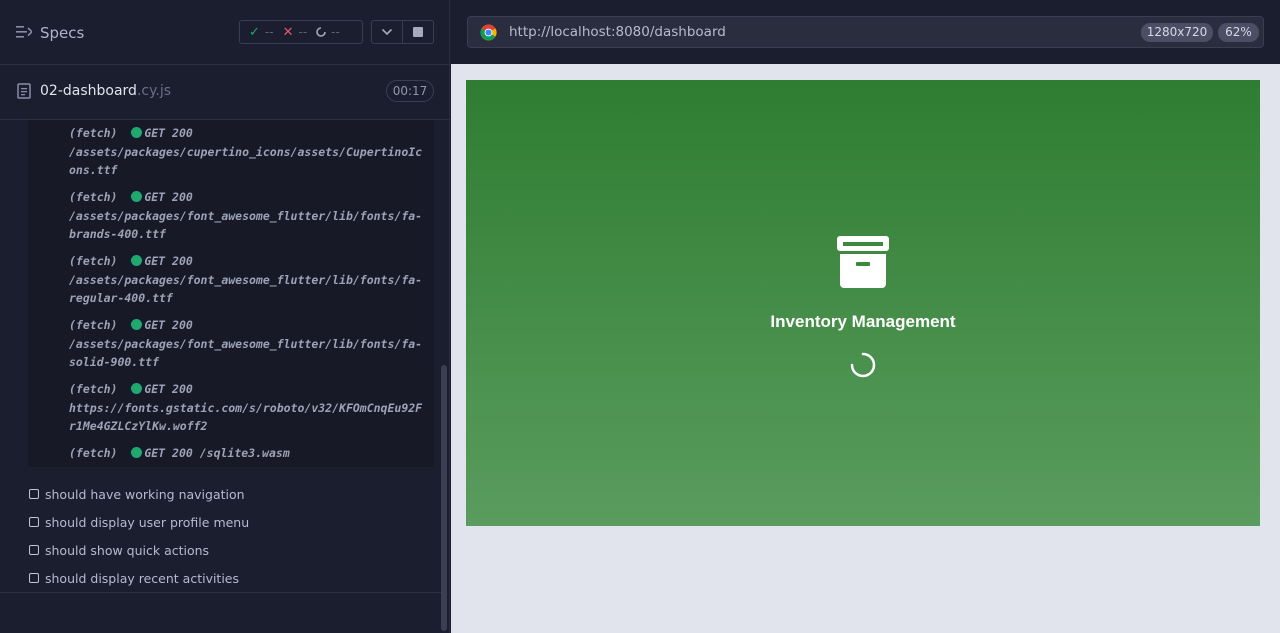 The width and height of the screenshot is (1280, 633). I want to click on chevron-down-icon, so click(387, 32).